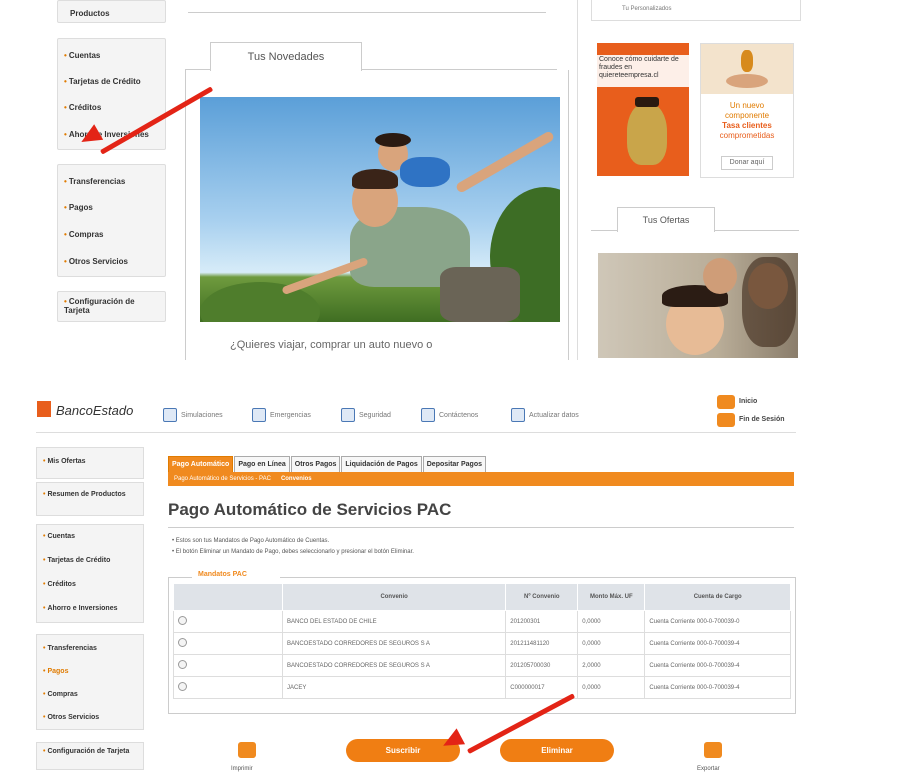 This screenshot has width=917, height=776. I want to click on title-rule, so click(481, 527).